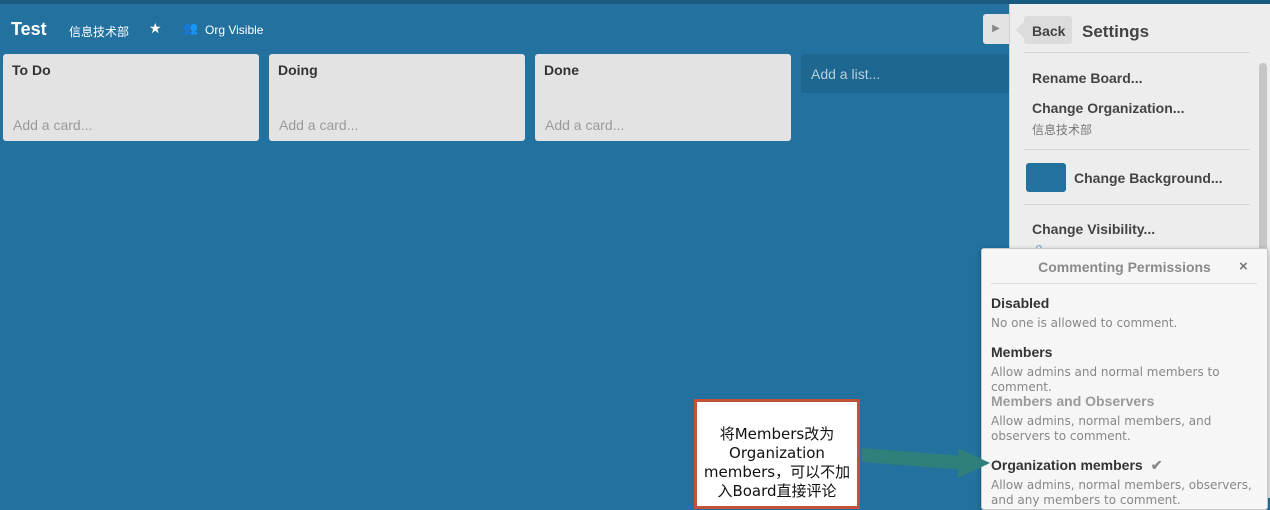  Describe the element at coordinates (1124, 267) in the screenshot. I see `popover-title: Commenting Permissions` at that location.